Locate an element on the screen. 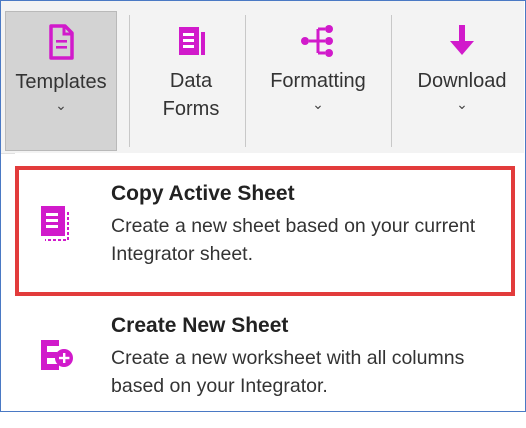 The image size is (526, 428). document-icon is located at coordinates (61, 42).